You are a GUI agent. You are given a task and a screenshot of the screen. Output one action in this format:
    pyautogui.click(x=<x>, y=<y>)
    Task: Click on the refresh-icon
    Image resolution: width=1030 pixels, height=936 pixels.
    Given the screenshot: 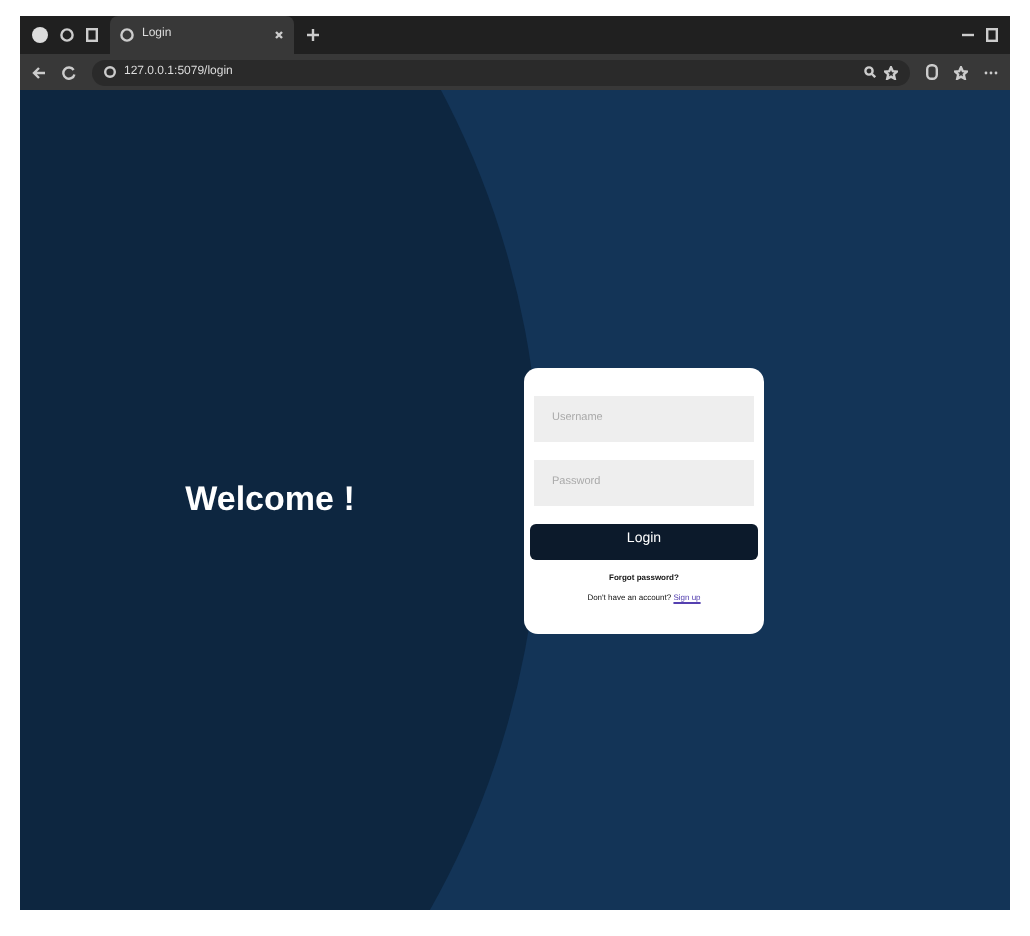 What is the action you would take?
    pyautogui.click(x=69, y=72)
    